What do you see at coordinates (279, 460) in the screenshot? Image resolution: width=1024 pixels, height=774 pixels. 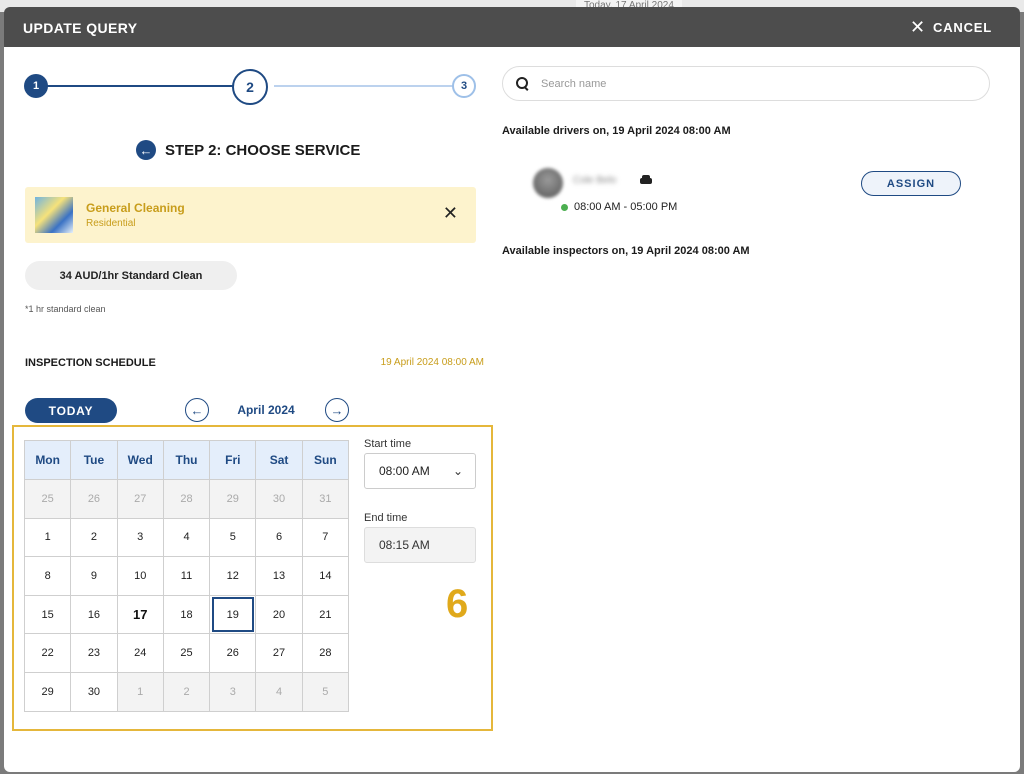 I see `weekday-header: Sat` at bounding box center [279, 460].